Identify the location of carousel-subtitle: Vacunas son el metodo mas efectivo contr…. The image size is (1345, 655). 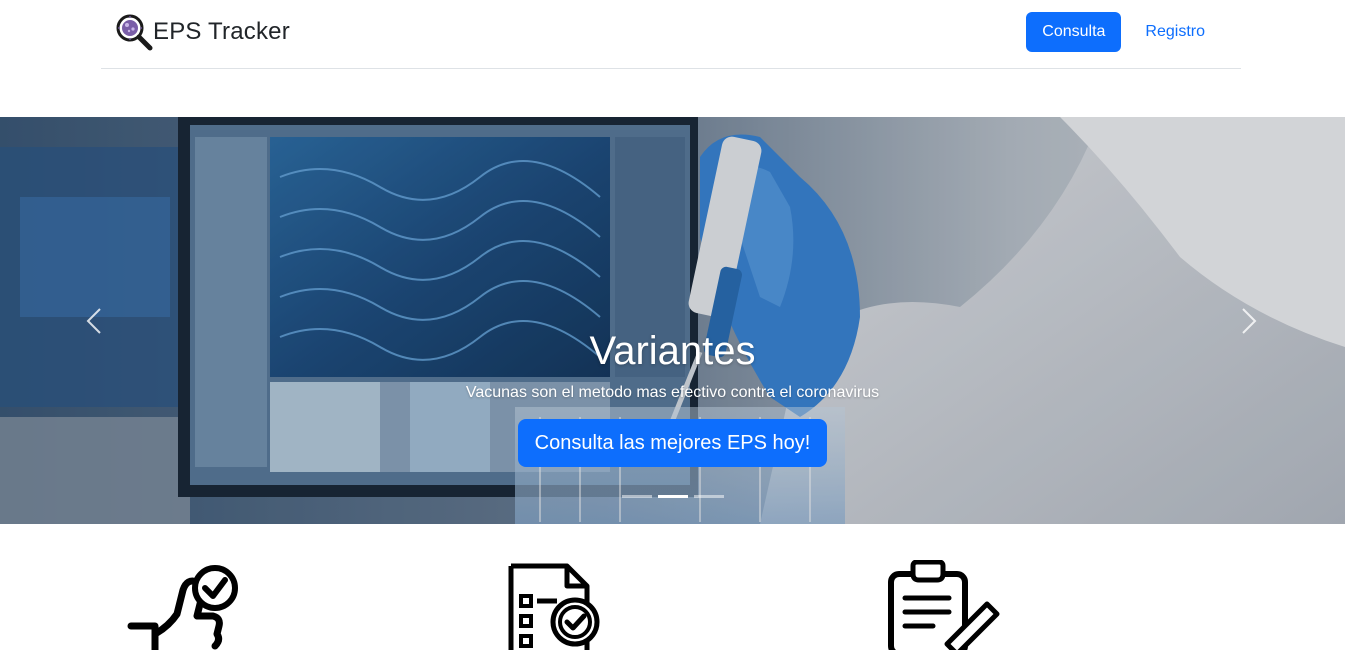
(672, 392).